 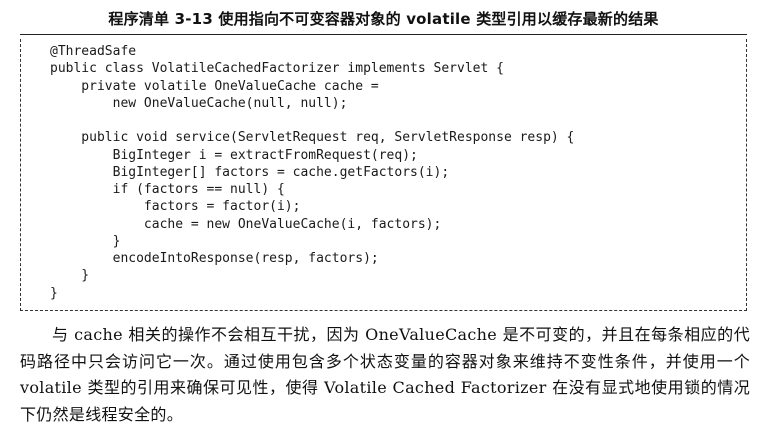 What do you see at coordinates (93, 51) in the screenshot?
I see `code-line: @ThreadSafe` at bounding box center [93, 51].